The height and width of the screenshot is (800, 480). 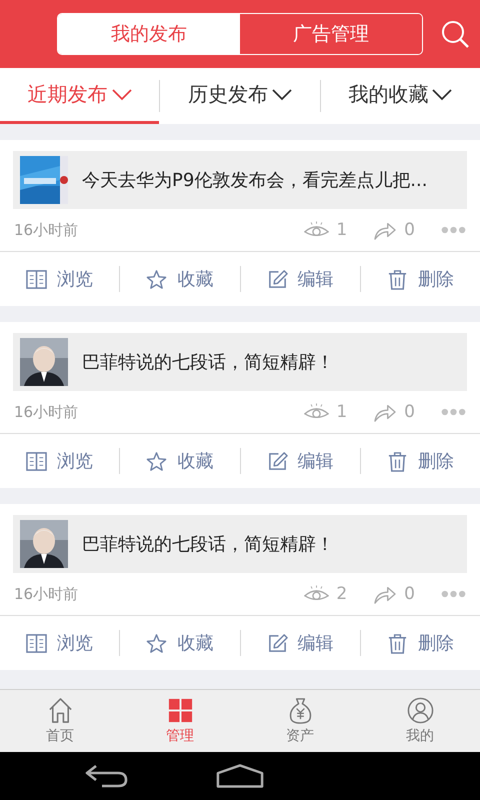 What do you see at coordinates (342, 594) in the screenshot?
I see `view-count: 2` at bounding box center [342, 594].